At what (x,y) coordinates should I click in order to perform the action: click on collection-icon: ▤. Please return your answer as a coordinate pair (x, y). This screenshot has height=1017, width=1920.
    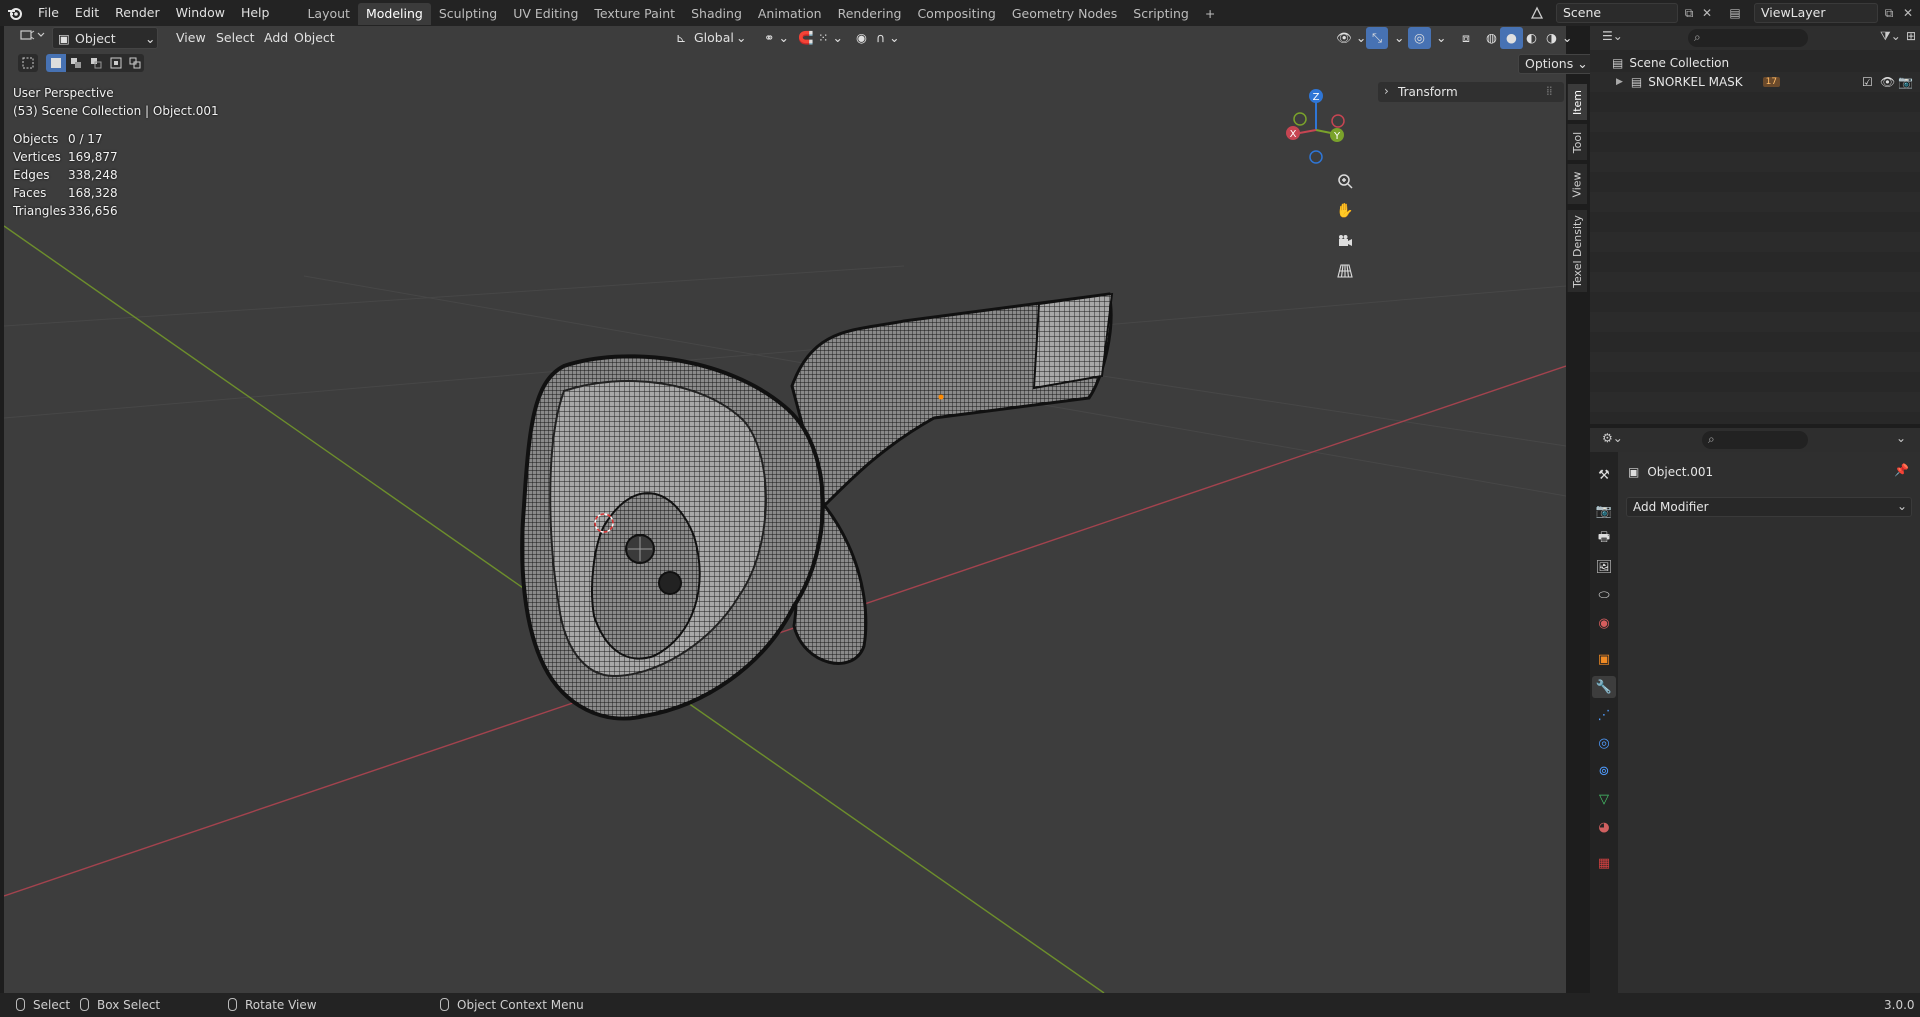
    Looking at the image, I should click on (1618, 63).